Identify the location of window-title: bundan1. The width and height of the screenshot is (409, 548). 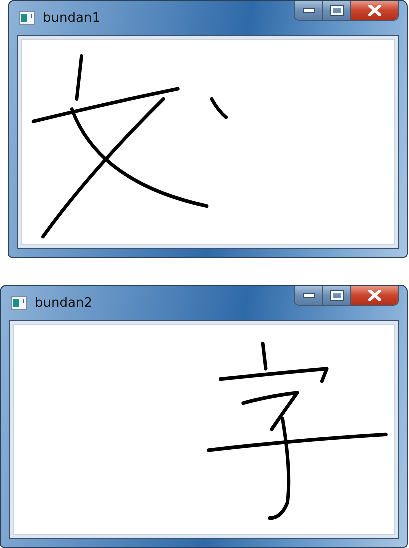
(71, 18).